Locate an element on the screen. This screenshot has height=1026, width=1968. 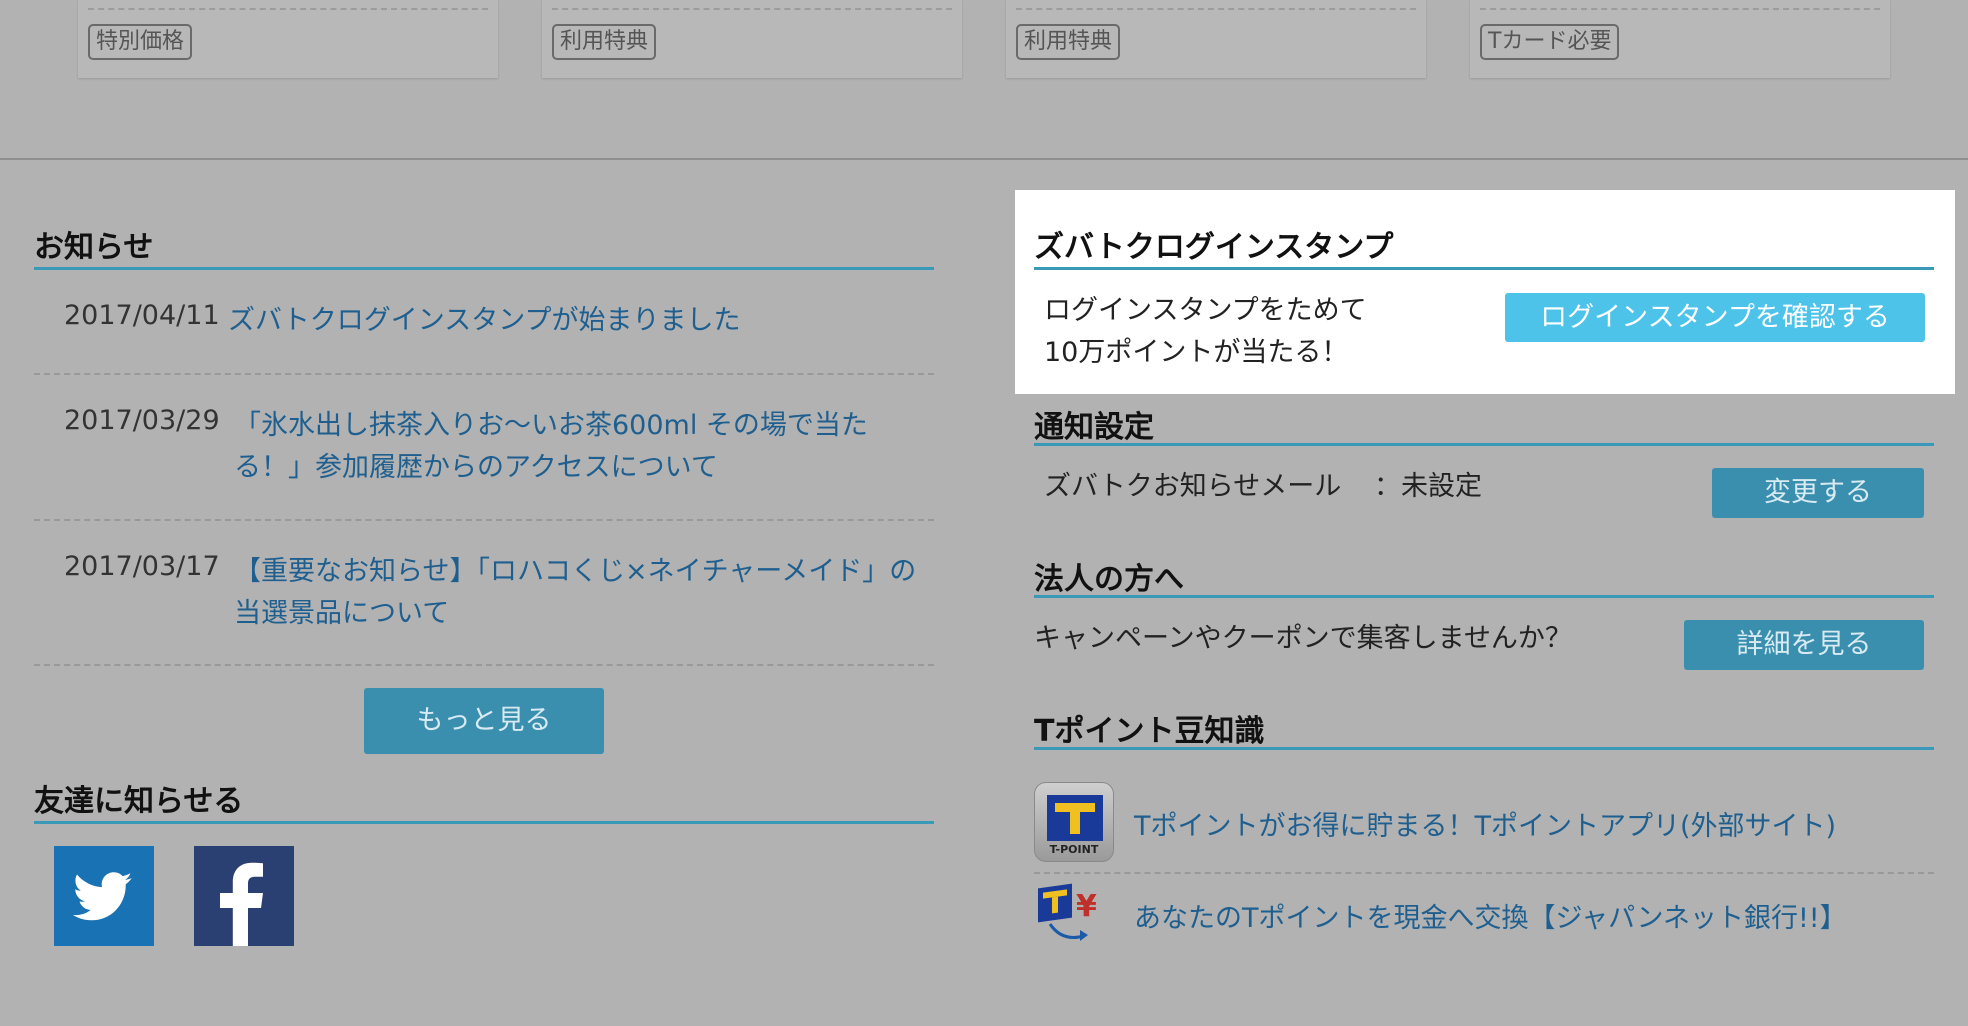
tips-link: あなたのTポイントを現金へ交換【ジャパンネット銀行!!】 is located at coordinates (1490, 915).